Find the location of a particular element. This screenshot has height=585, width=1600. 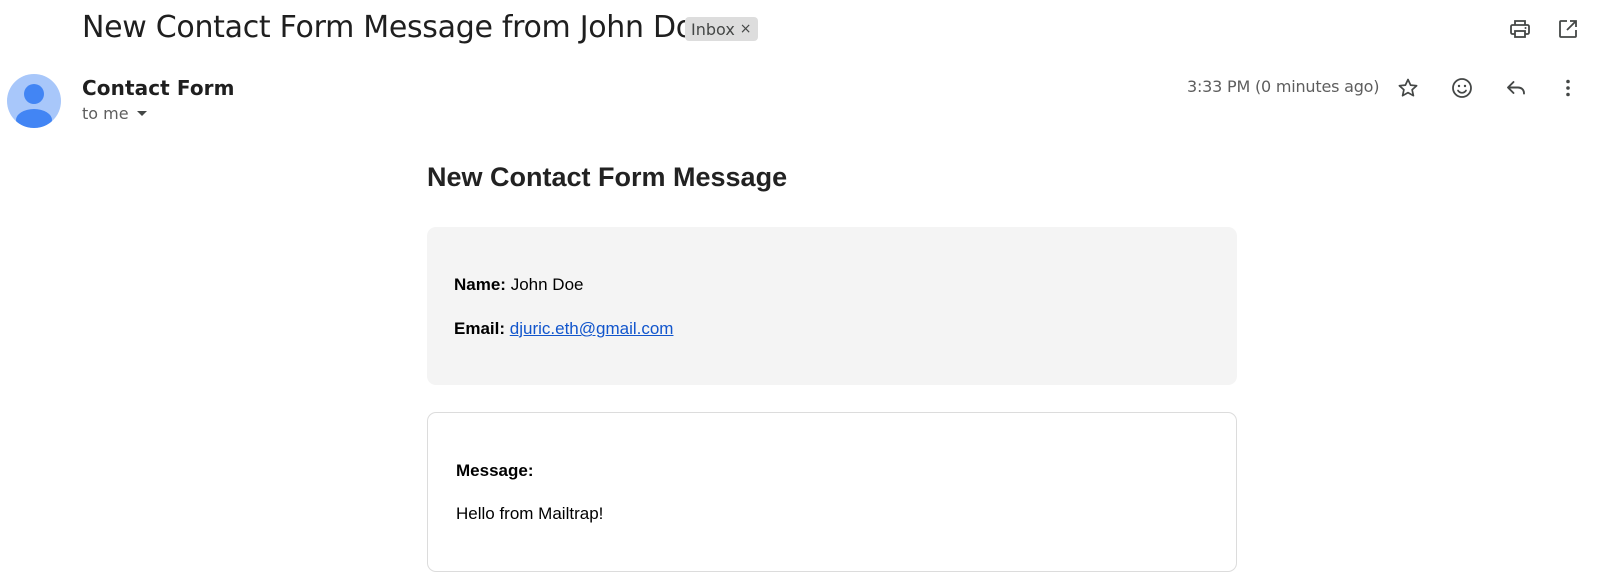

open-in-new-window-icon is located at coordinates (1568, 29).